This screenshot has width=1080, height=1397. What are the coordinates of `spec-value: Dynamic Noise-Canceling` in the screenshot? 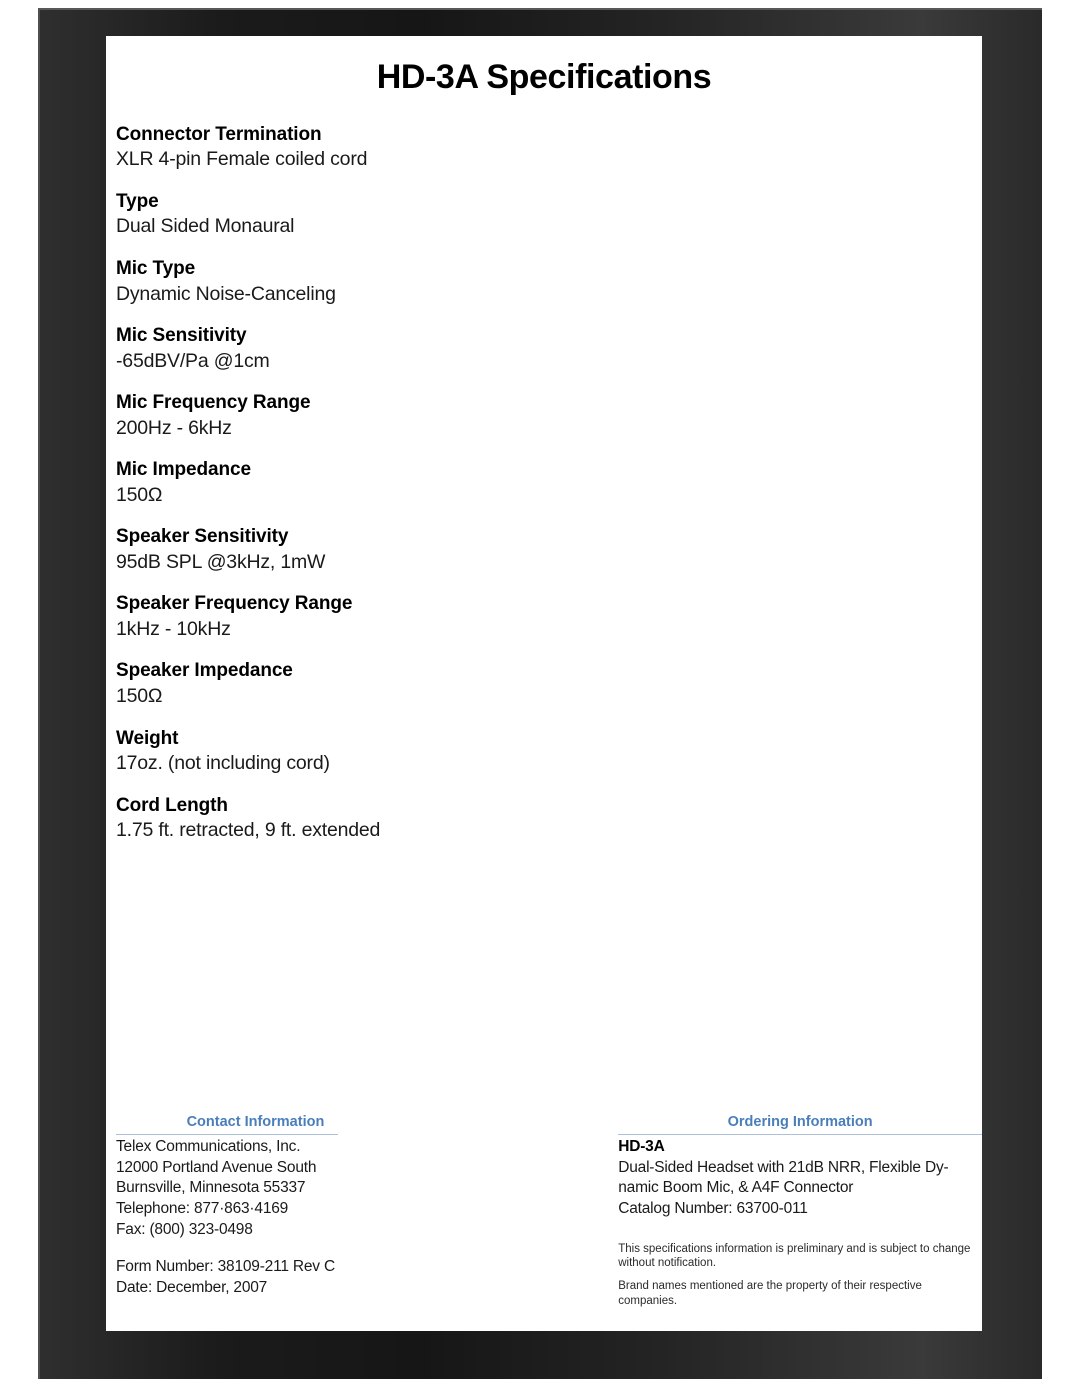 It's located at (226, 293).